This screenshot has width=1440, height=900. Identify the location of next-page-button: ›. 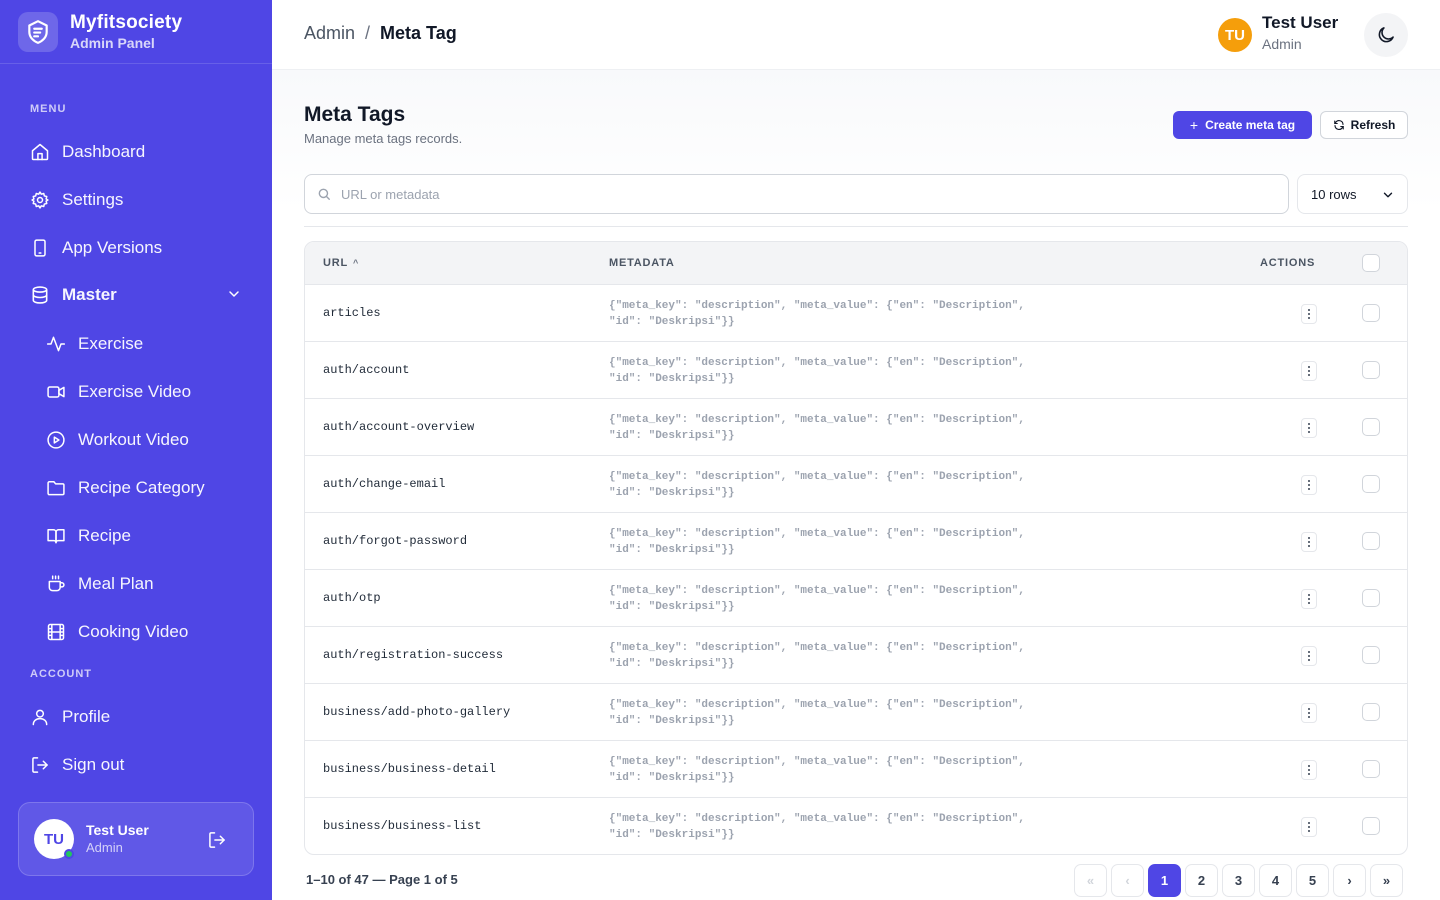
(1349, 880).